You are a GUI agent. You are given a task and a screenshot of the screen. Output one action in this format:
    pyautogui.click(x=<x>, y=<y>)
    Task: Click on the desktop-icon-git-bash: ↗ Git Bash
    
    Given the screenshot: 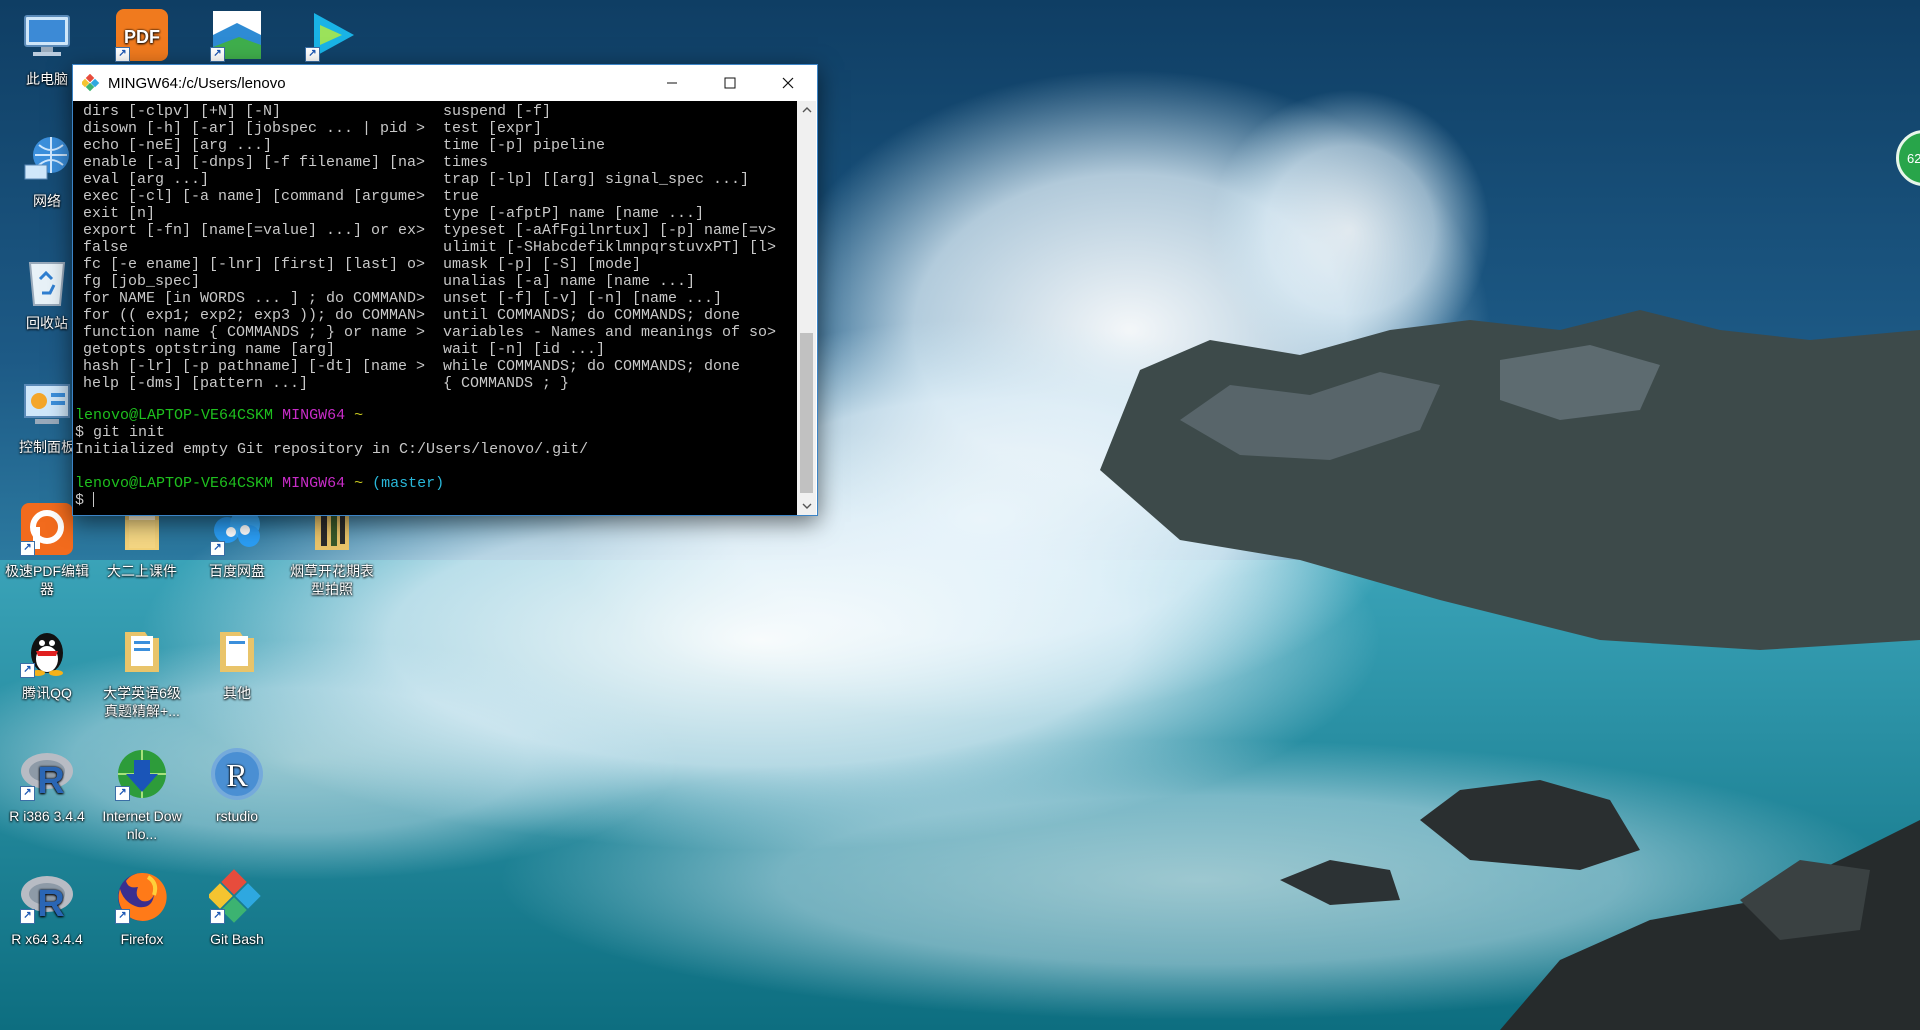 What is the action you would take?
    pyautogui.click(x=237, y=908)
    